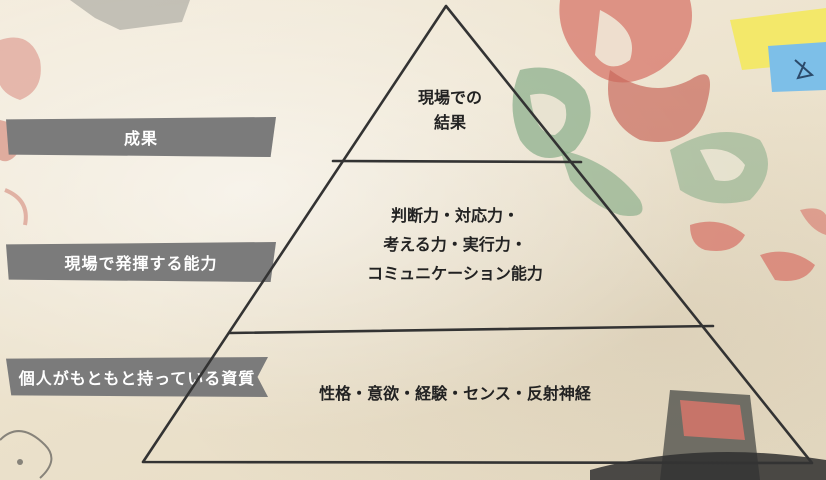 The height and width of the screenshot is (480, 826). I want to click on pyramid-divider-bottom, so click(471, 329).